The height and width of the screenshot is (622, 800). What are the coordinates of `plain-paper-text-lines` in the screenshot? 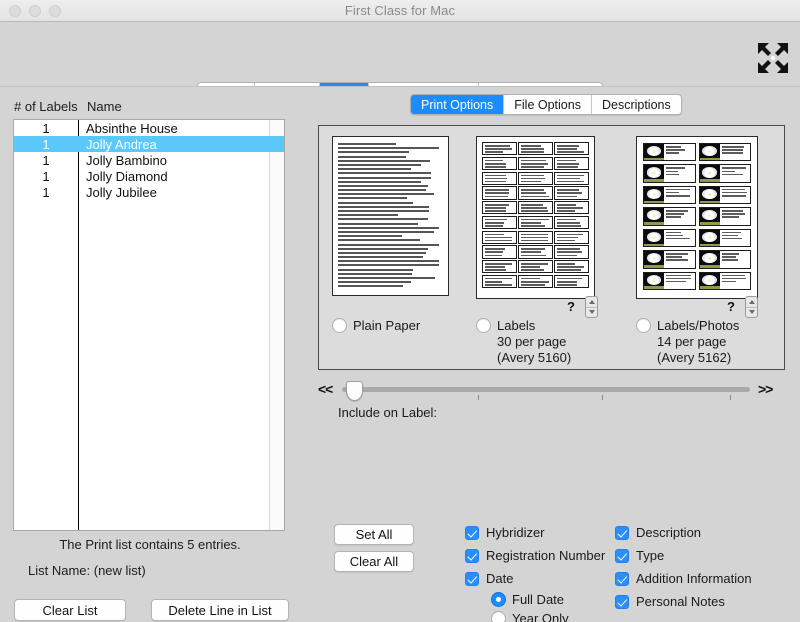 It's located at (390, 216).